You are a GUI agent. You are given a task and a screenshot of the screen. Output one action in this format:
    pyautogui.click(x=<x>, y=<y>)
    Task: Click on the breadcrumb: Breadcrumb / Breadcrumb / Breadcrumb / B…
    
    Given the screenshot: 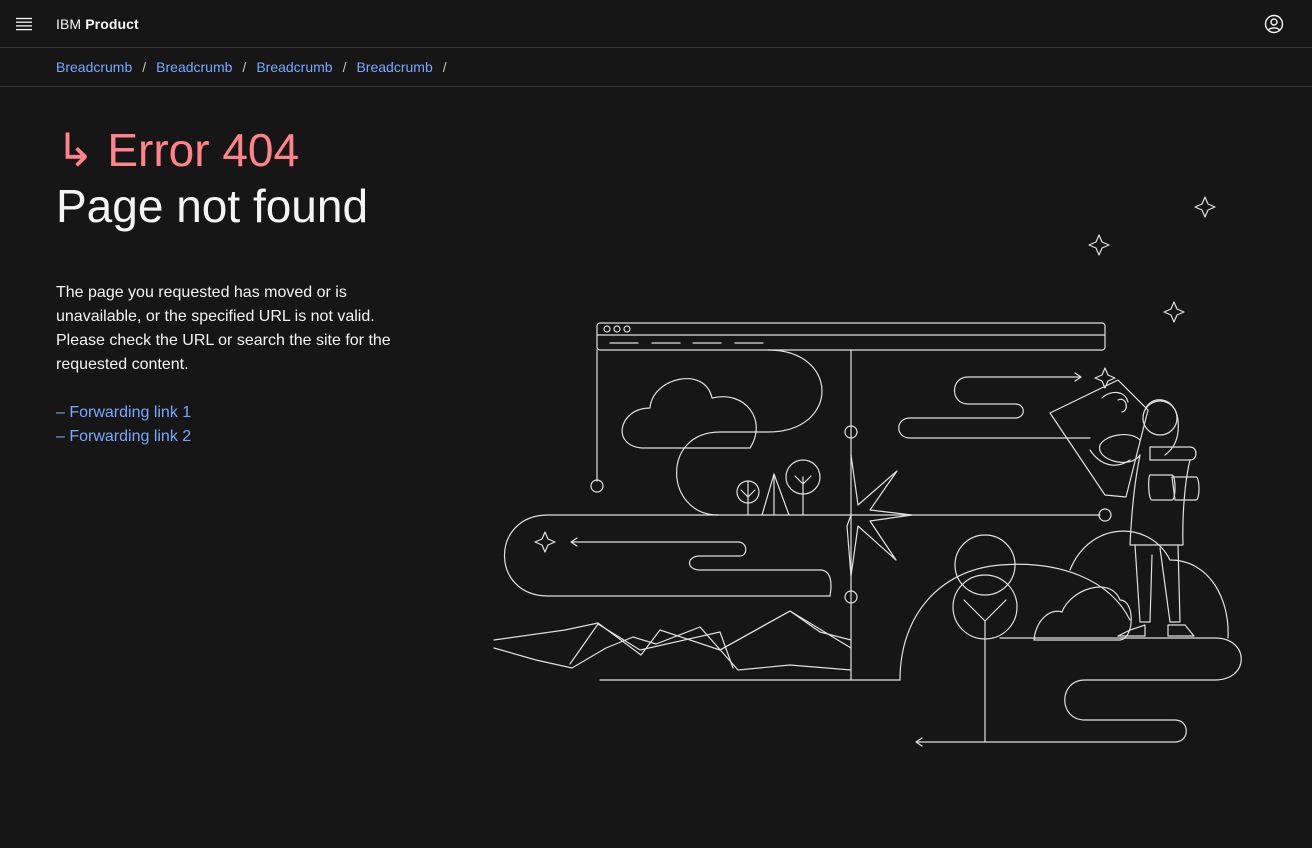 What is the action you would take?
    pyautogui.click(x=656, y=67)
    